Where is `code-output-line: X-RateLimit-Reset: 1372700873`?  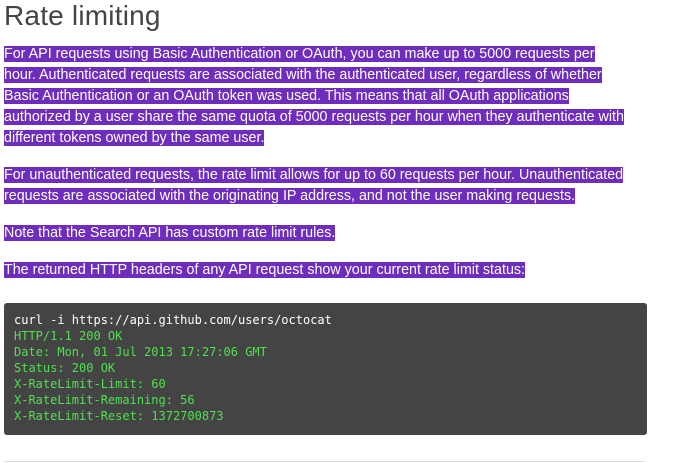 code-output-line: X-RateLimit-Reset: 1372700873 is located at coordinates (119, 416).